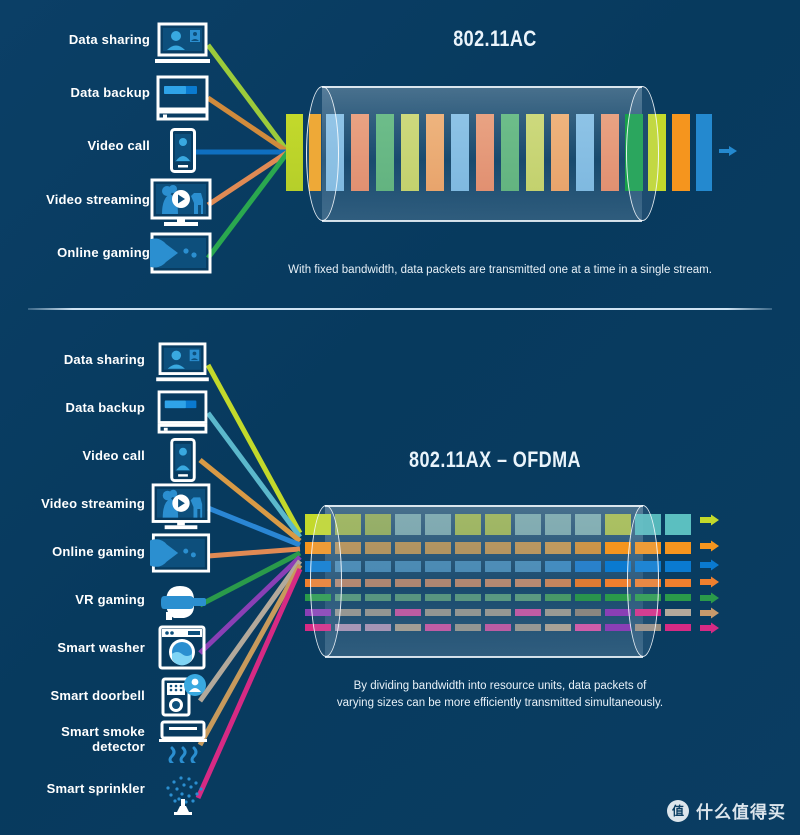  What do you see at coordinates (484, 657) in the screenshot?
I see `cylinder-bottom-edge-ax` at bounding box center [484, 657].